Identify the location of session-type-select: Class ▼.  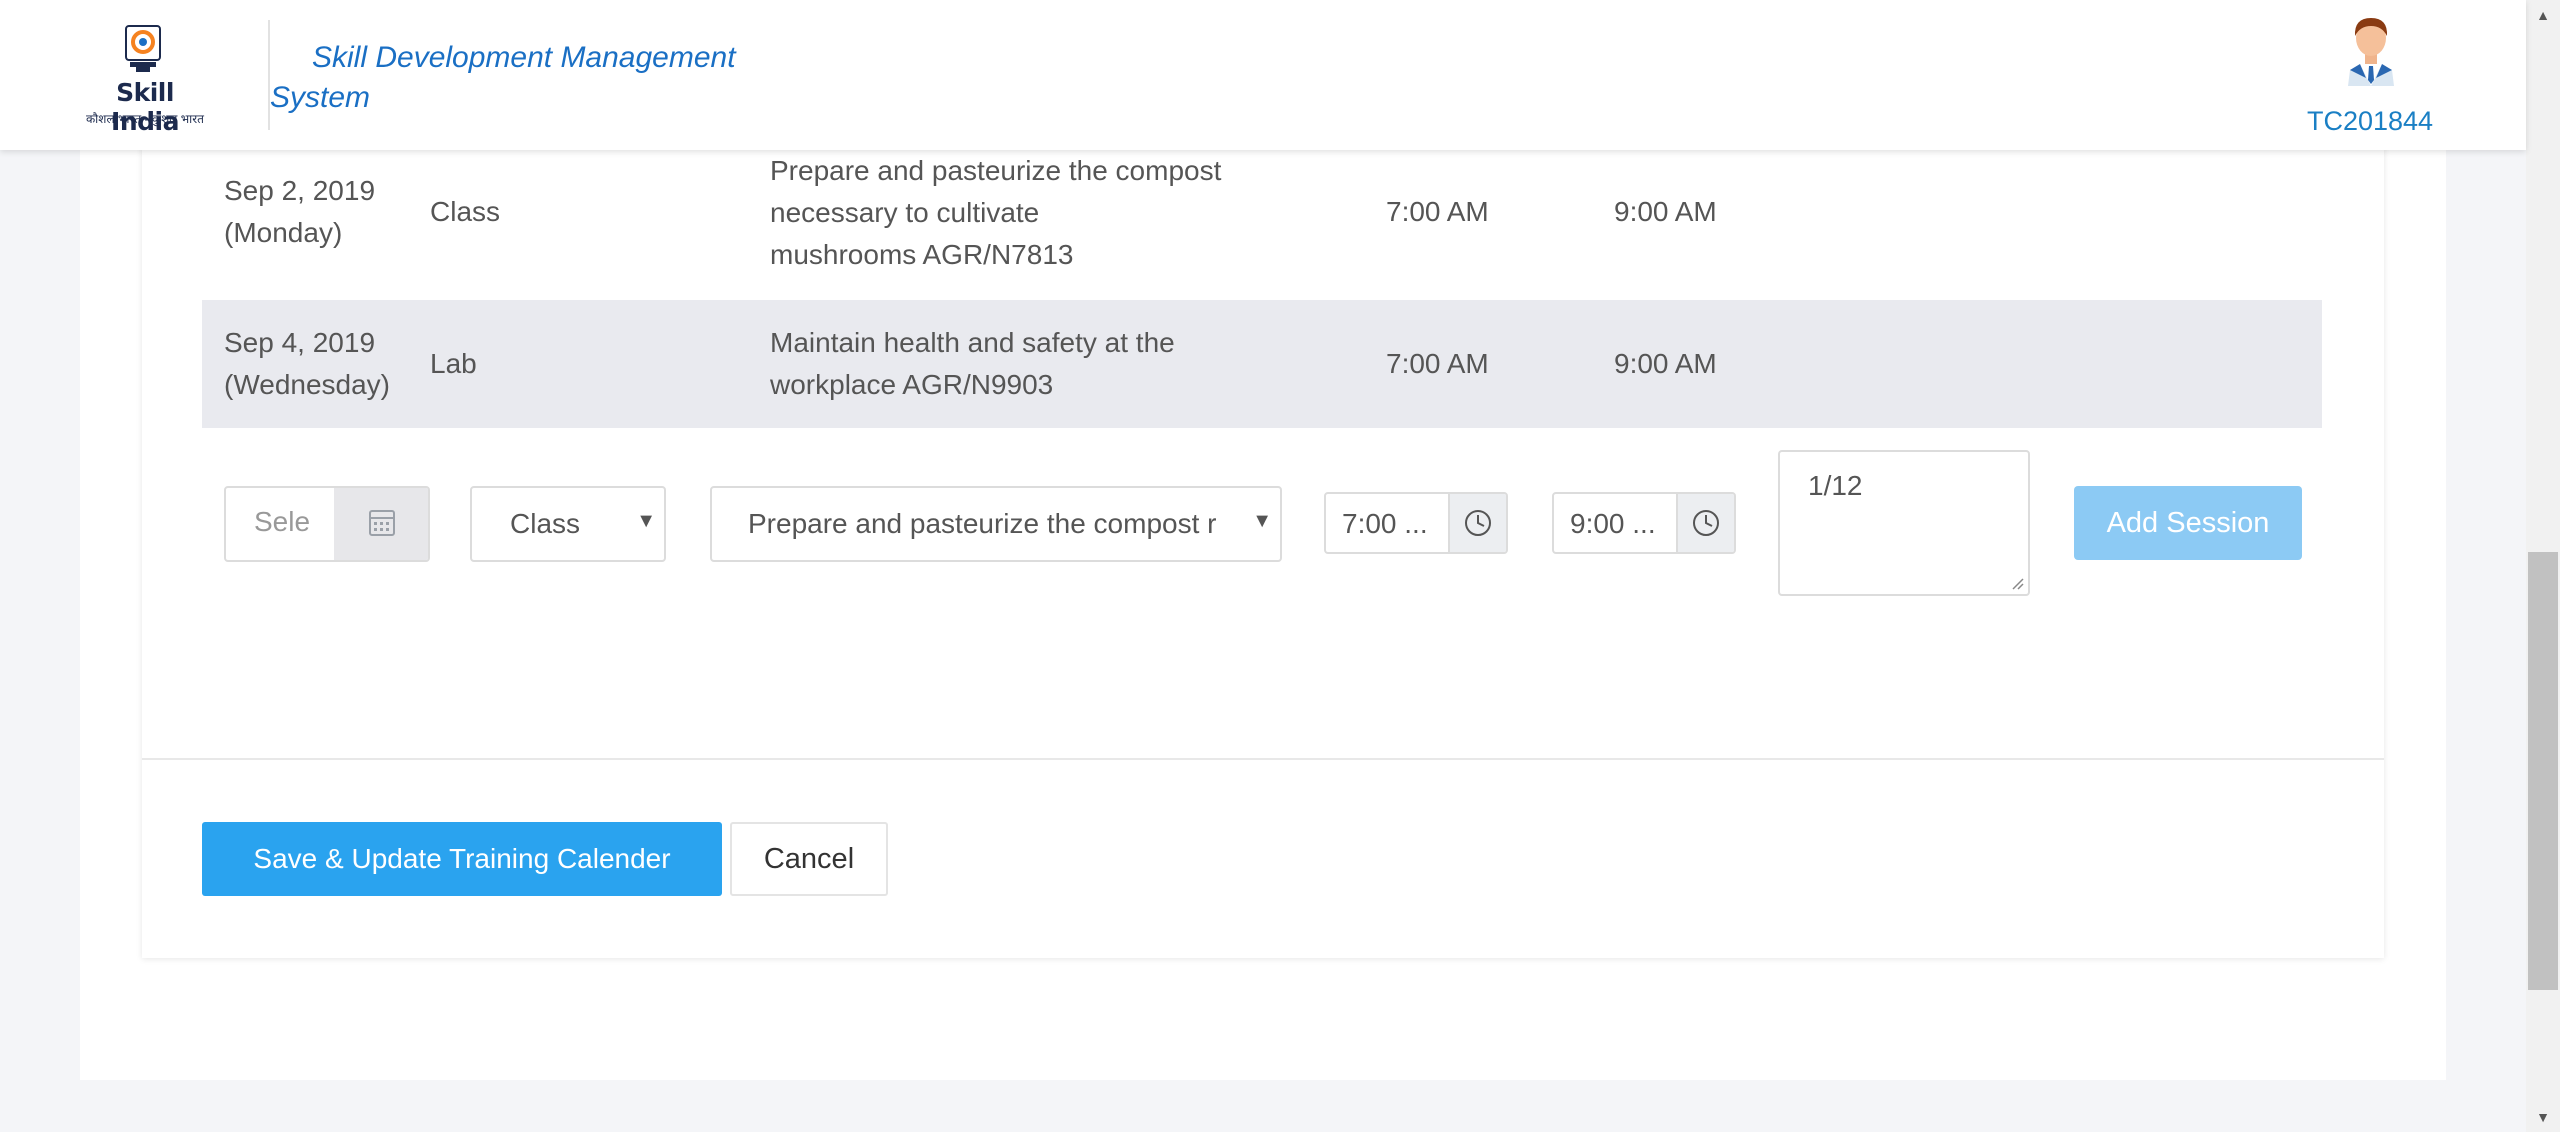
(568, 524).